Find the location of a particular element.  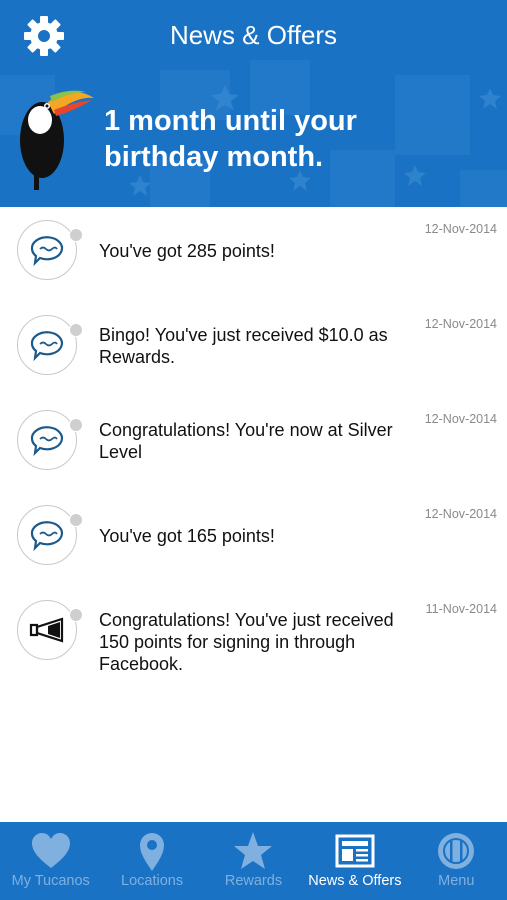

heart-icon is located at coordinates (50, 850).